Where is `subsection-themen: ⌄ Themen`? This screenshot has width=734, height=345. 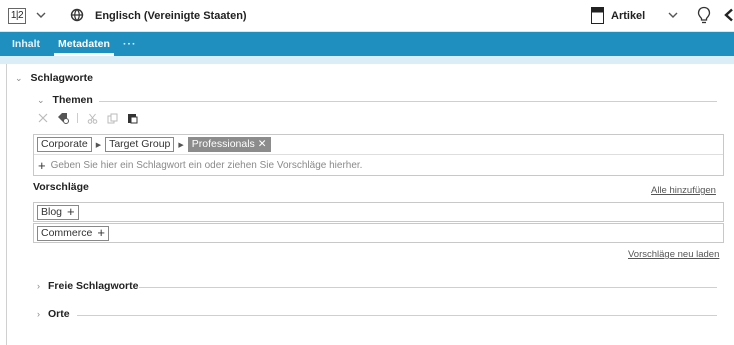 subsection-themen: ⌄ Themen is located at coordinates (65, 100).